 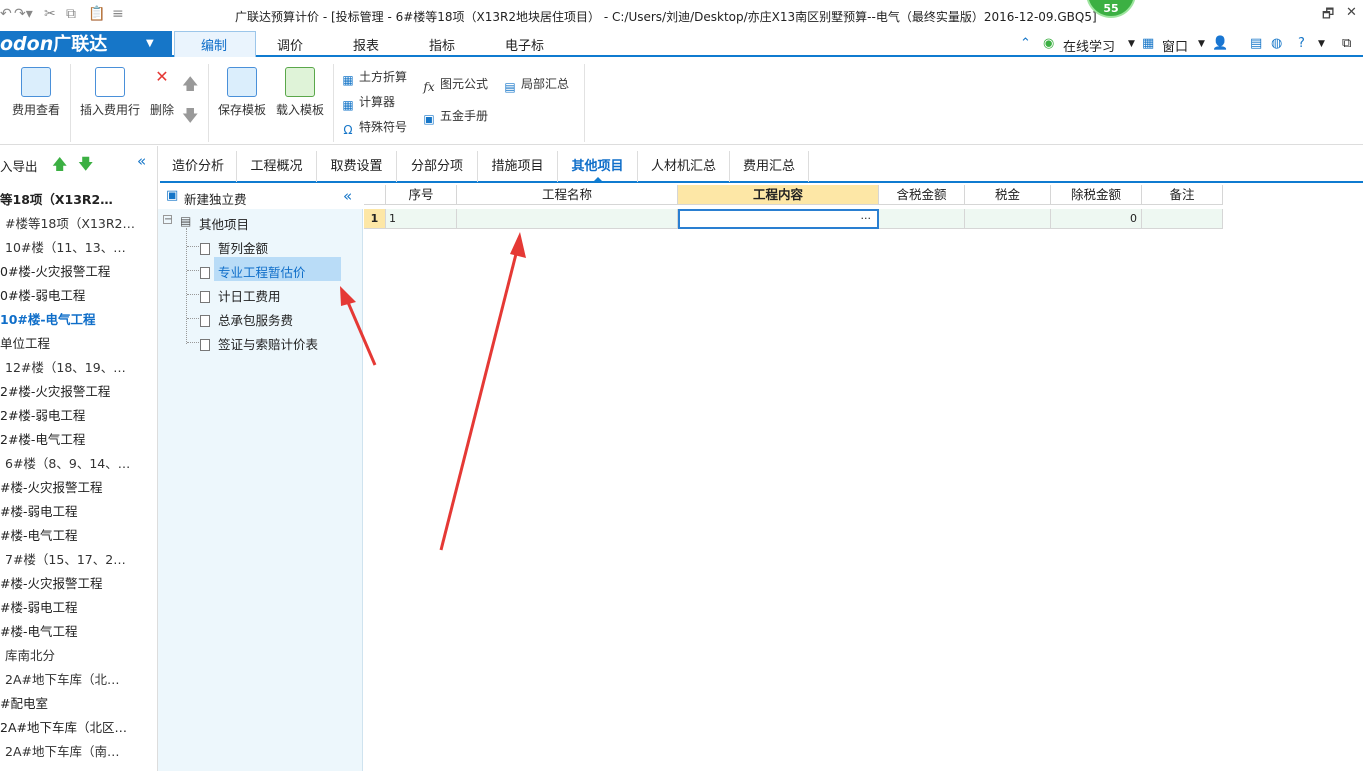 What do you see at coordinates (374, 127) in the screenshot?
I see `special-symbol-button: Ω 特殊符号` at bounding box center [374, 127].